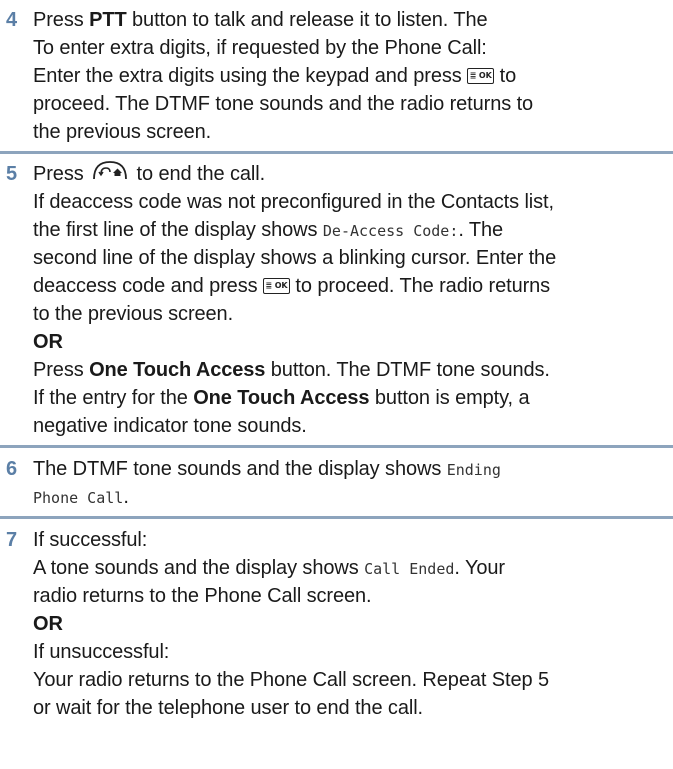 The width and height of the screenshot is (673, 769). I want to click on text-line: negative indicator tone sounds., so click(170, 426).